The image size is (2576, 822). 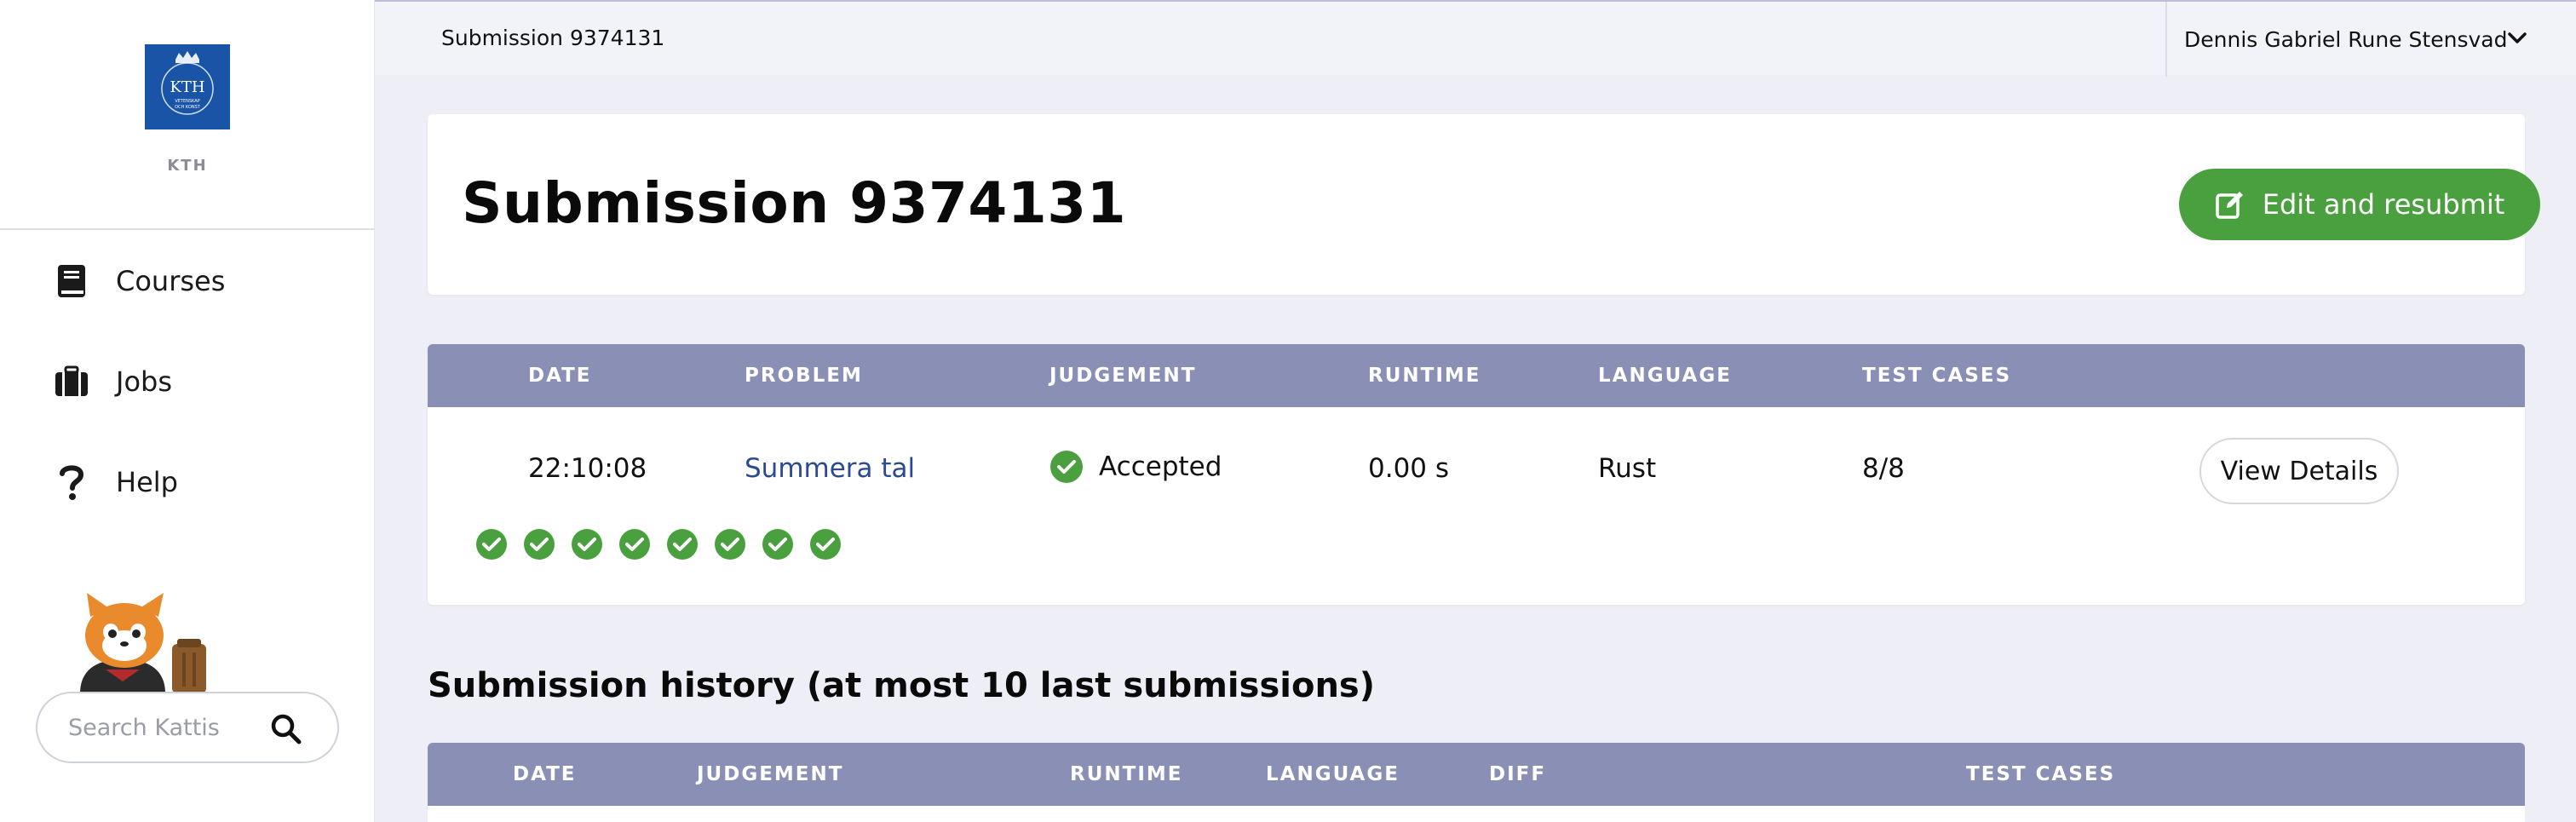 What do you see at coordinates (171, 281) in the screenshot?
I see `sidebar-item-label: Courses` at bounding box center [171, 281].